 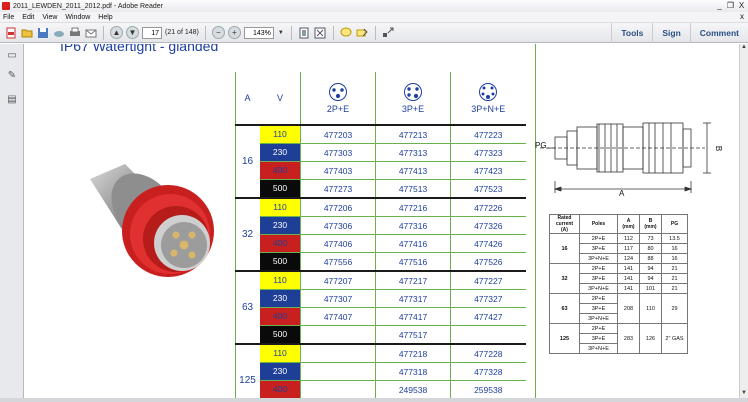 I want to click on zoom-dropdown-icon: ▼, so click(x=281, y=32).